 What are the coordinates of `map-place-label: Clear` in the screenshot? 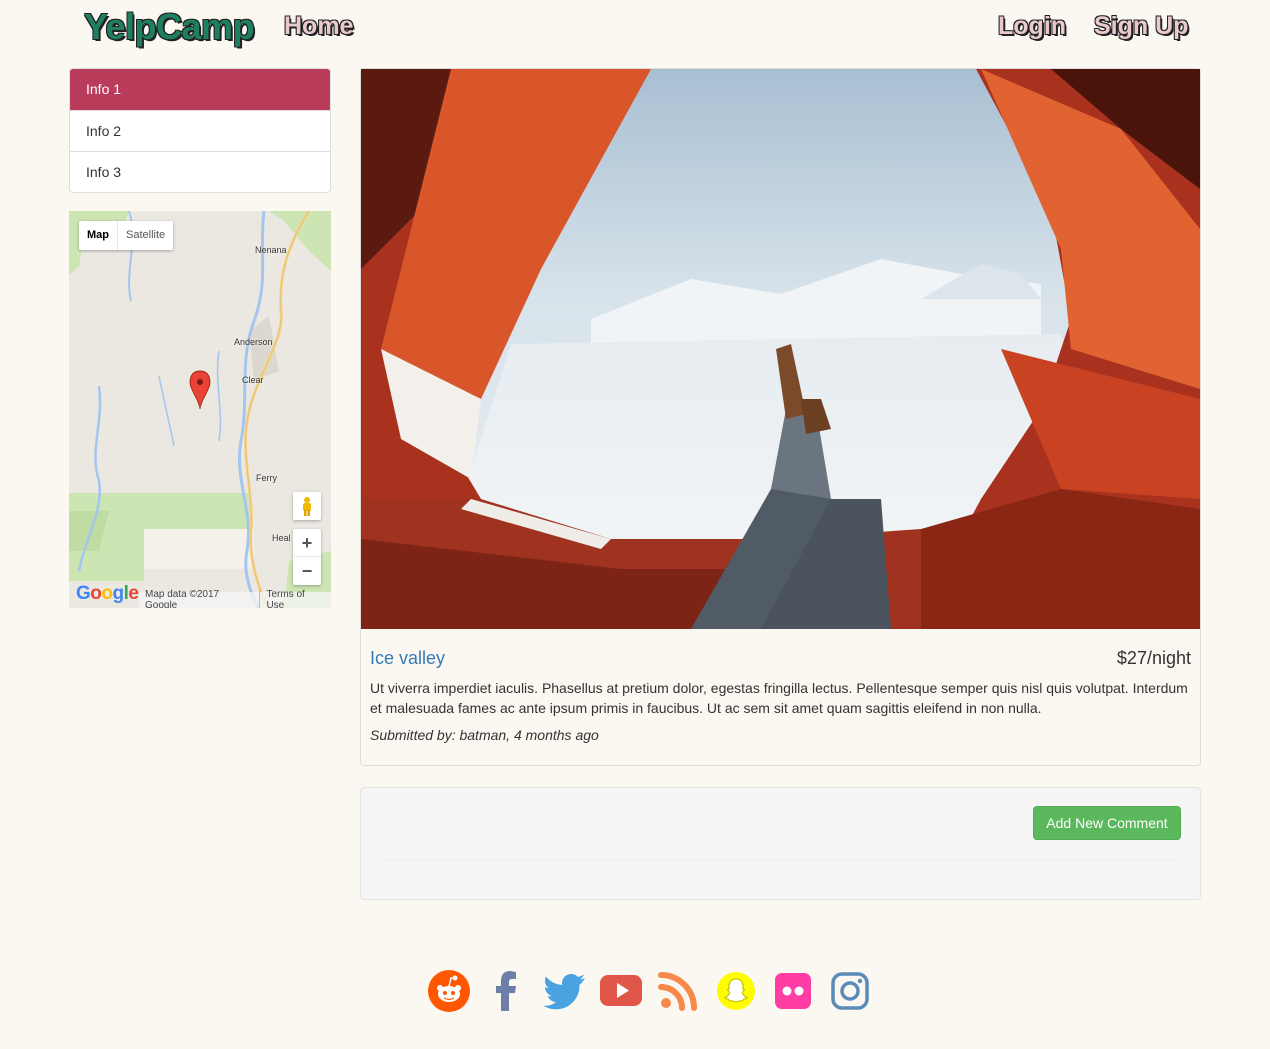 It's located at (253, 380).